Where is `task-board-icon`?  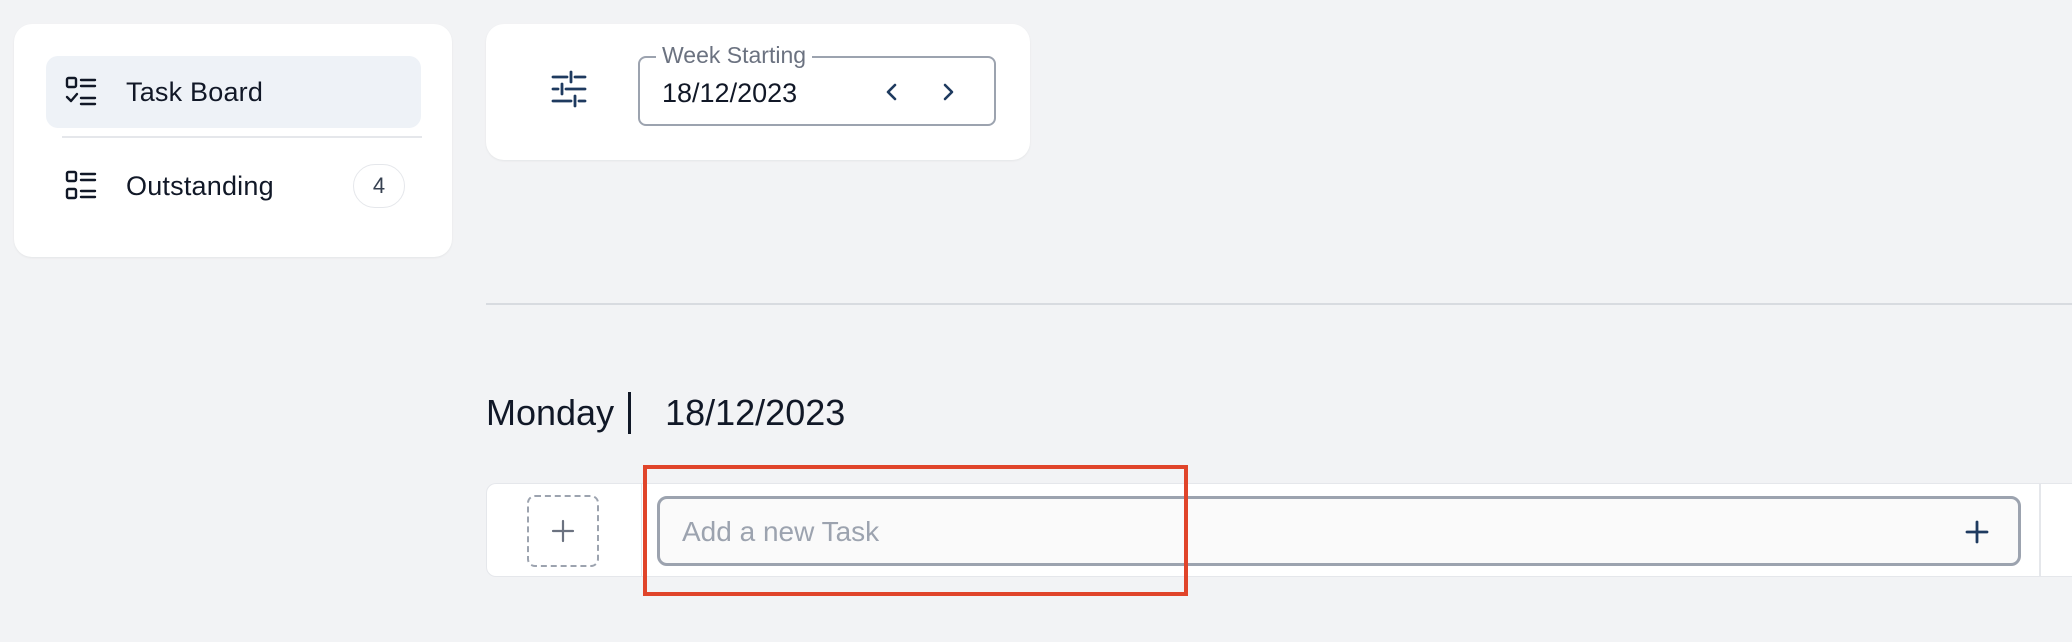
task-board-icon is located at coordinates (81, 92).